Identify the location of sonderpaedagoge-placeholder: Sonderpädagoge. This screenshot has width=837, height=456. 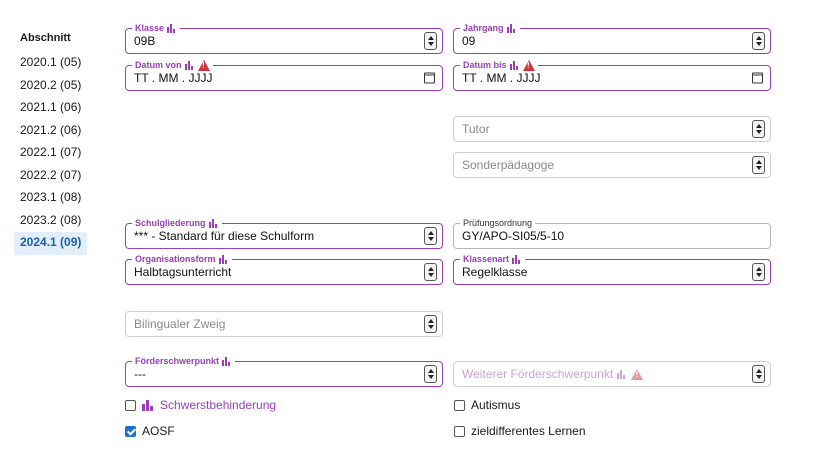
(508, 165).